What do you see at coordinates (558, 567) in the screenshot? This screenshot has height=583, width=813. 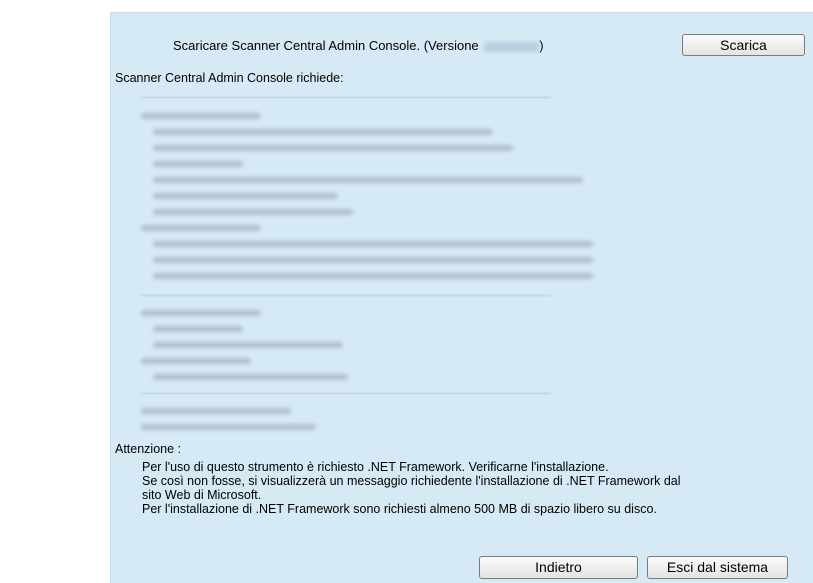 I see `back-button: Indietro` at bounding box center [558, 567].